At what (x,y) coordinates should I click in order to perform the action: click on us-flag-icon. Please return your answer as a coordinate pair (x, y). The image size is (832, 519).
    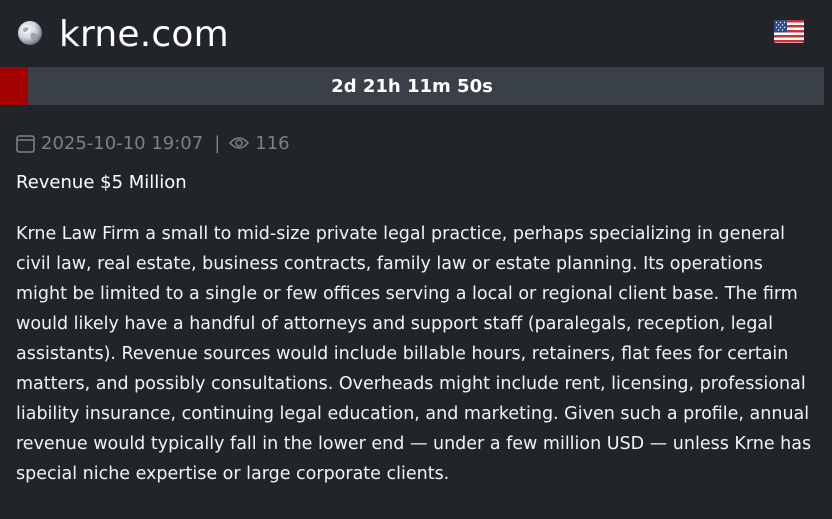
    Looking at the image, I should click on (789, 31).